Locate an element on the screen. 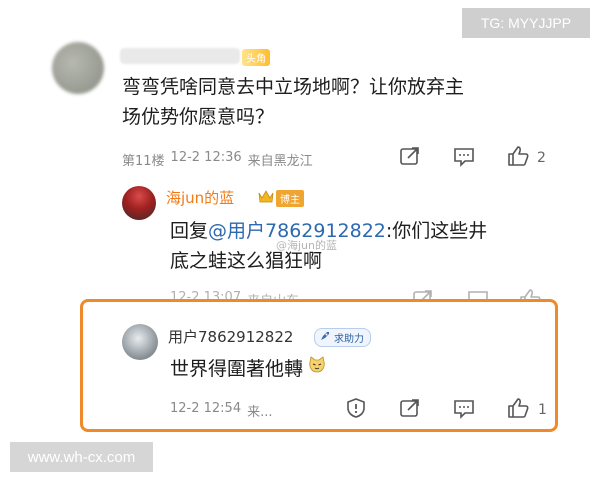  comment-text-line2: 场优势你愿意吗？ is located at coordinates (198, 117).